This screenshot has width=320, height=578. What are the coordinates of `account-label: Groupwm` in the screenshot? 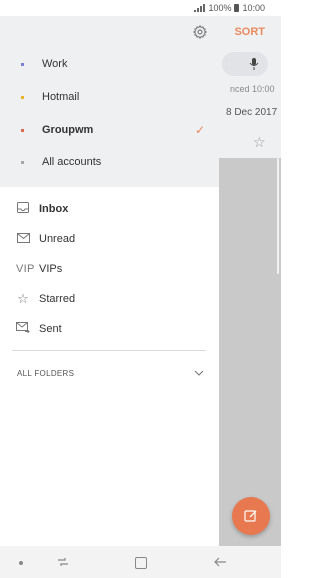 It's located at (68, 130).